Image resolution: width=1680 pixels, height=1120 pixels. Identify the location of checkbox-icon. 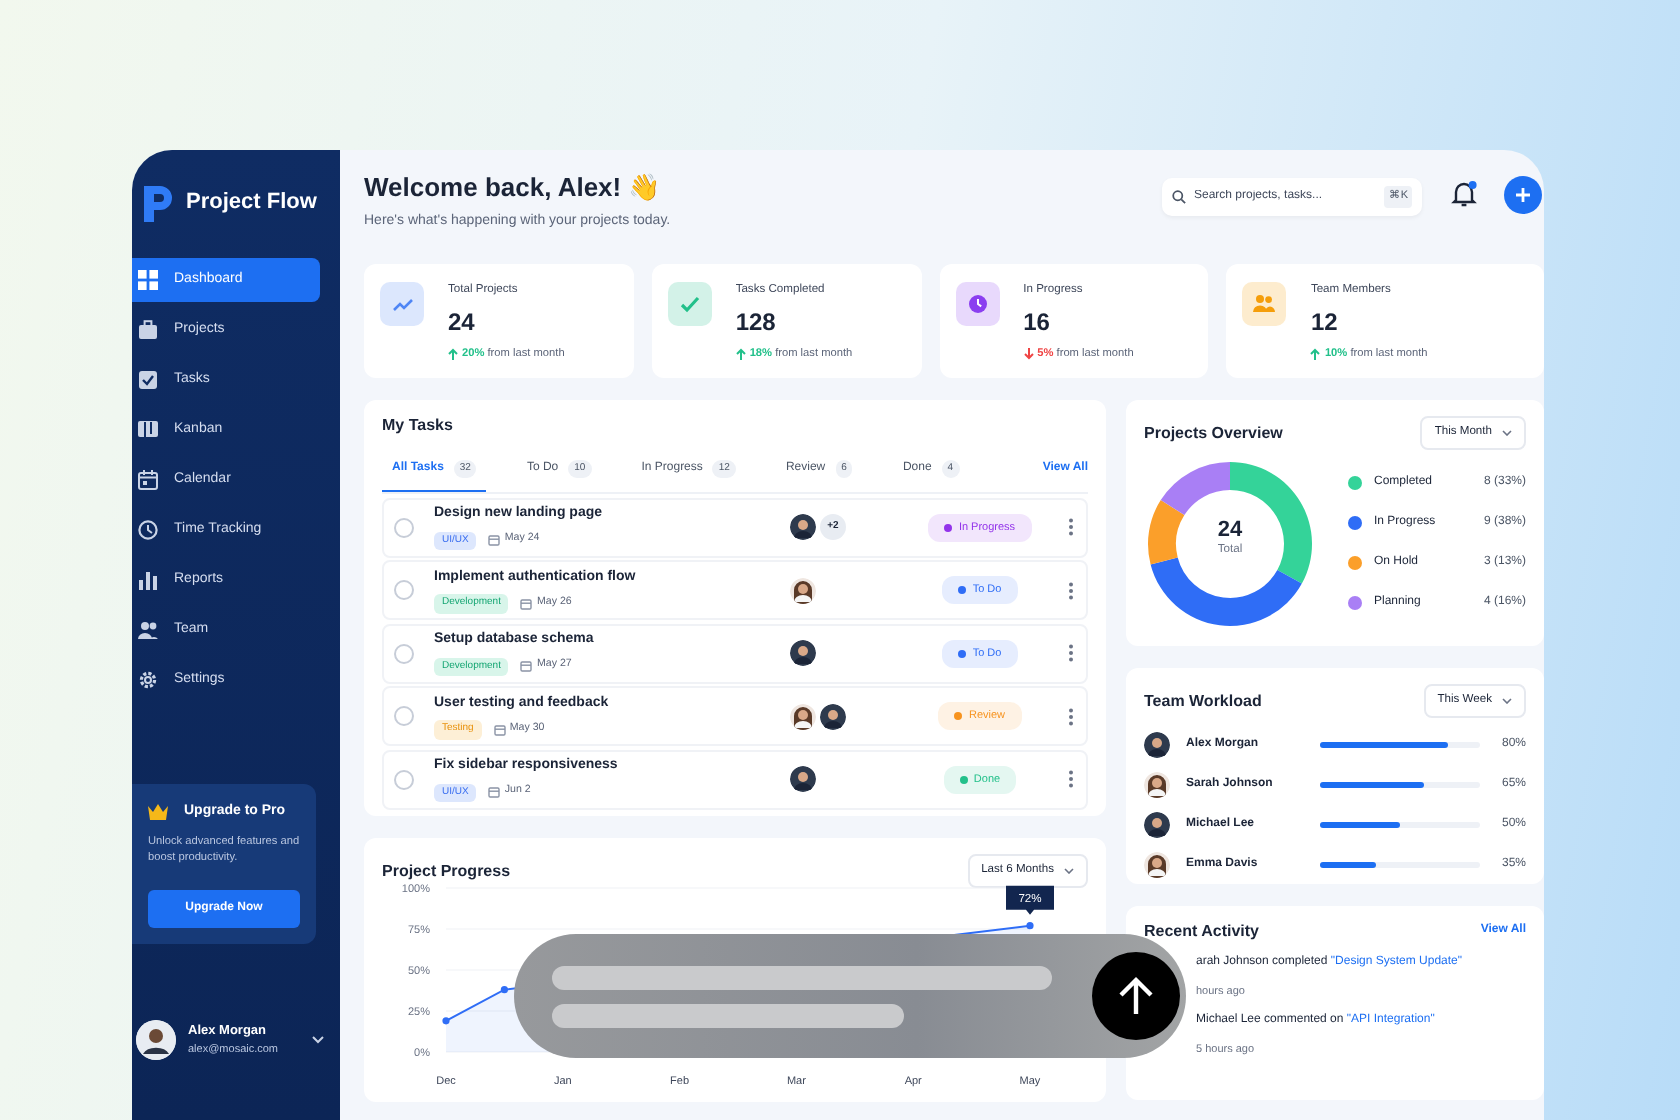
(148, 380).